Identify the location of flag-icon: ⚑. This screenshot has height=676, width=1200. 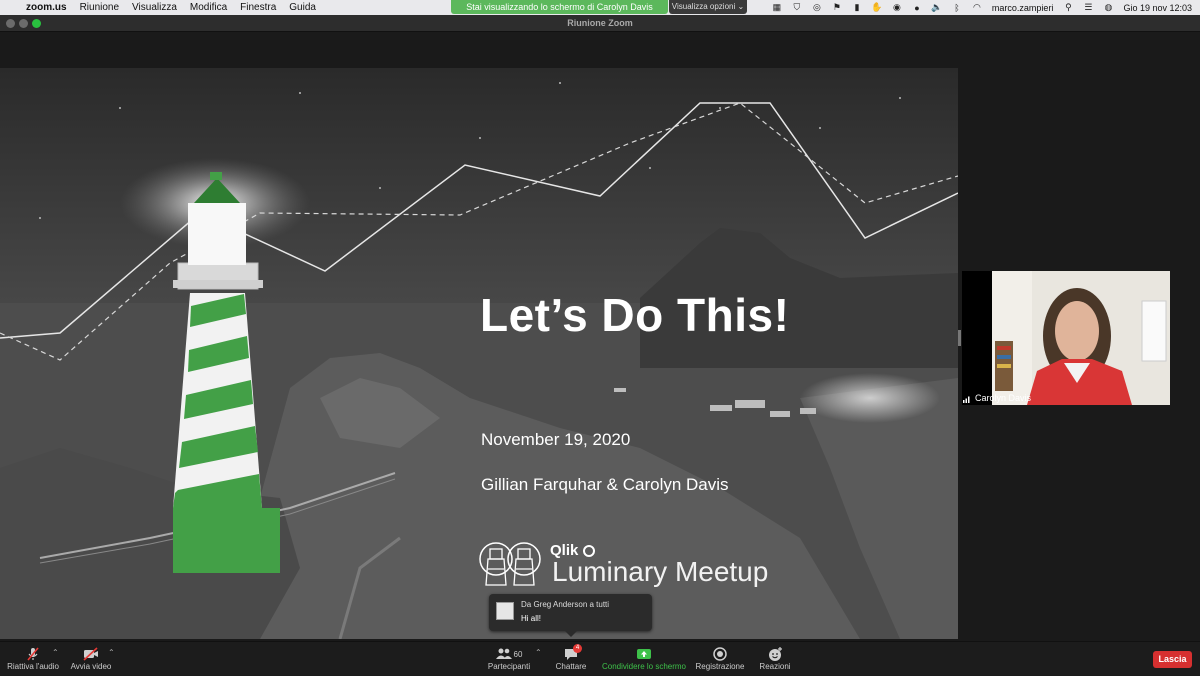
(837, 7).